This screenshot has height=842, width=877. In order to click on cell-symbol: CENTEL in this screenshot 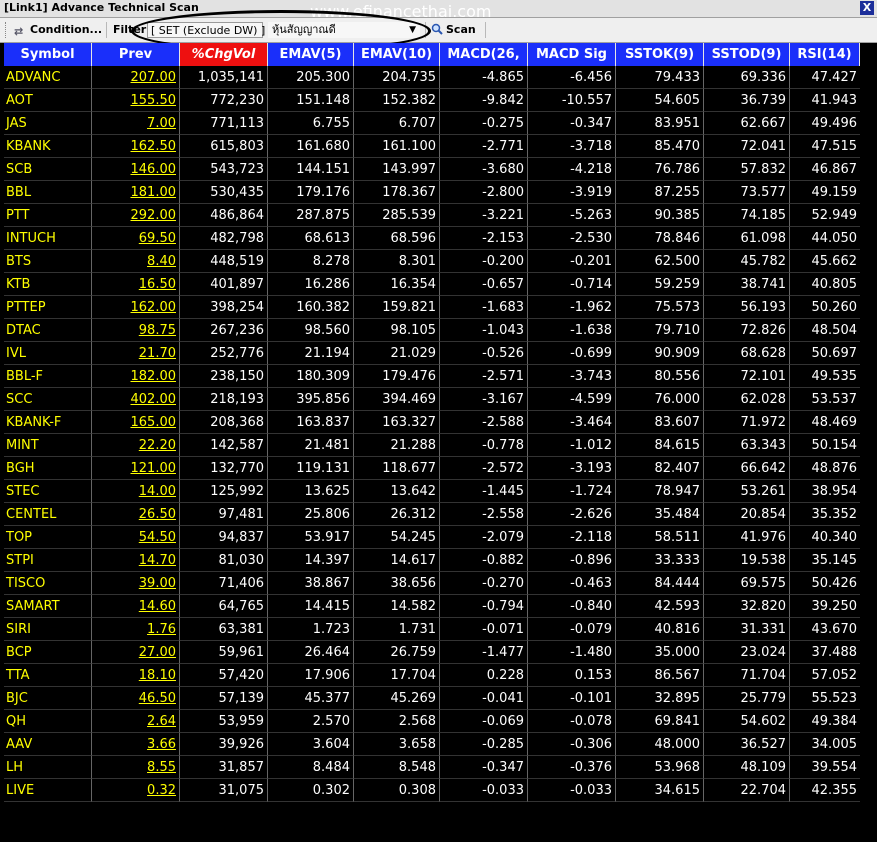, I will do `click(48, 514)`.